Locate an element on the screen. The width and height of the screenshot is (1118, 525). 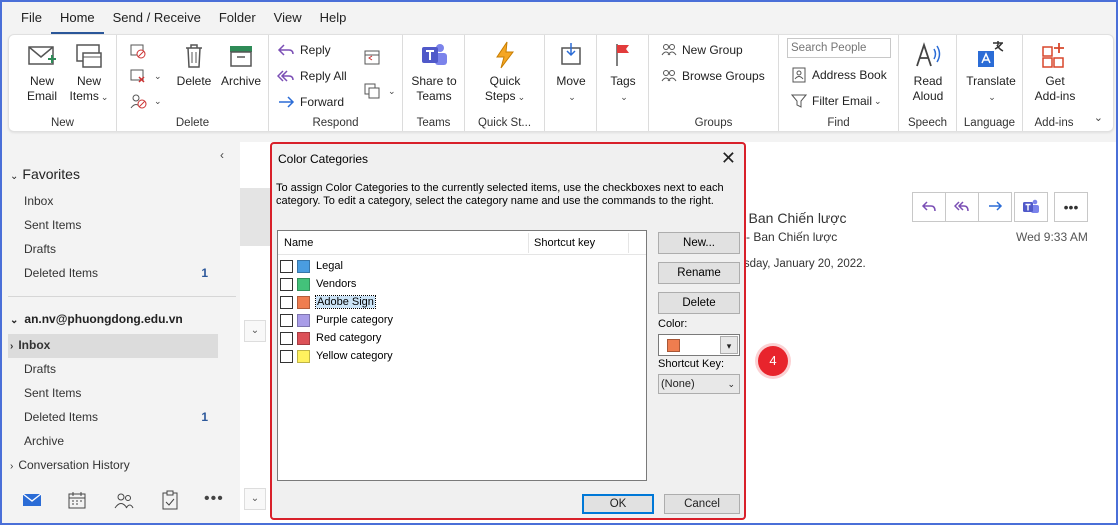
new-email-button: New Email is located at coordinates (42, 71).